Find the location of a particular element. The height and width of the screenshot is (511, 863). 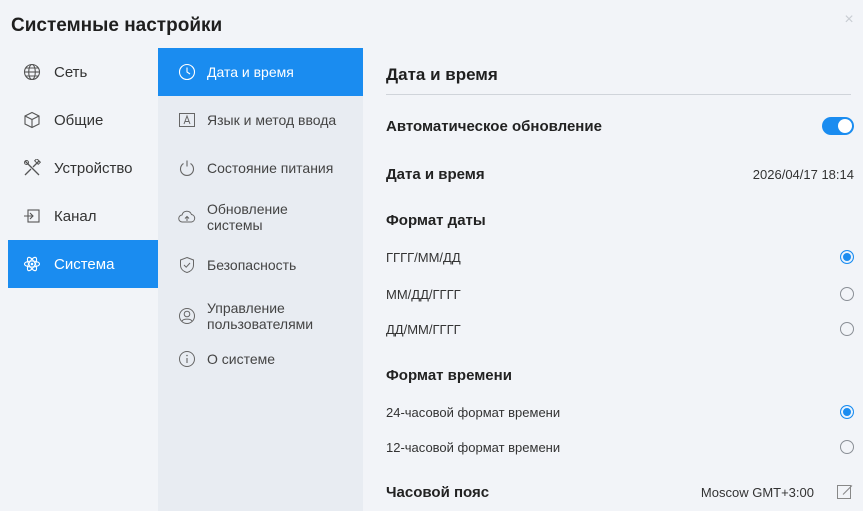

date-format-option: ГГГГ/ММ/ДД is located at coordinates (620, 257).